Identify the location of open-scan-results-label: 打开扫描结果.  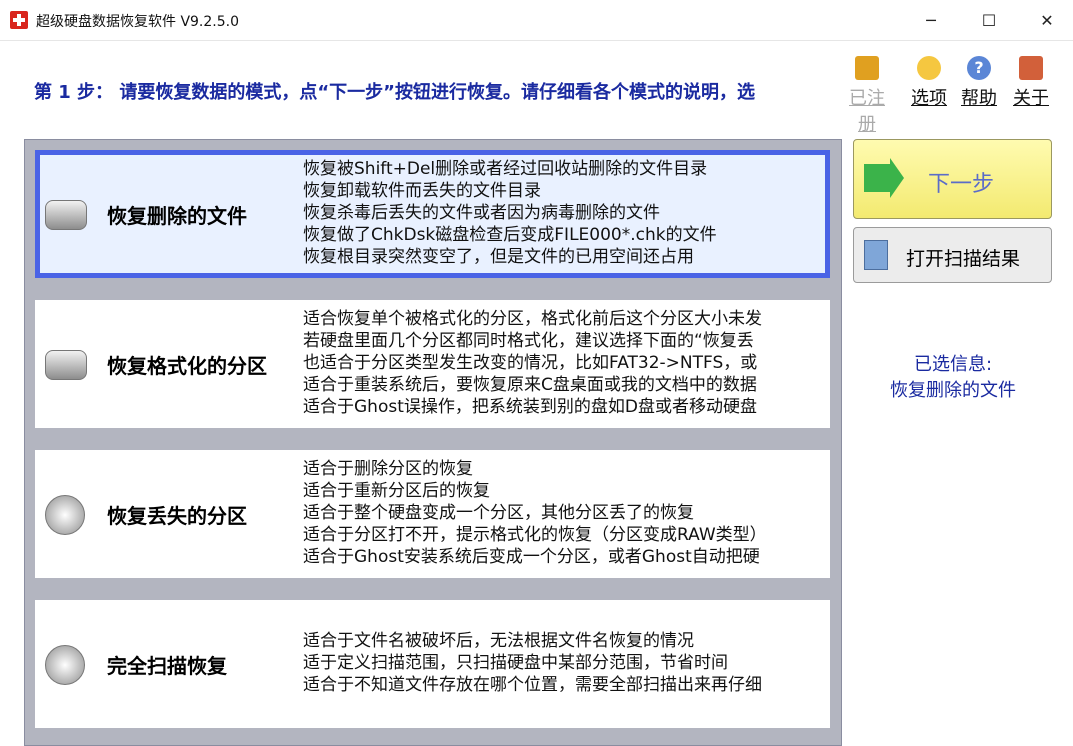
(963, 259).